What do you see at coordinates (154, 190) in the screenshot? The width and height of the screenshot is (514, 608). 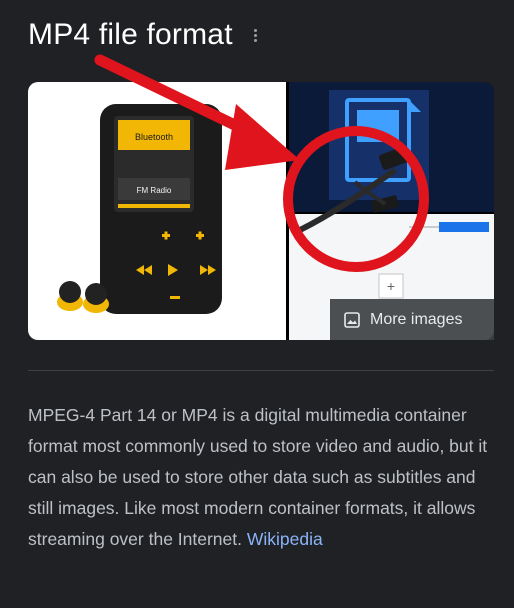 I see `player-screen-mid: FM Radio` at bounding box center [154, 190].